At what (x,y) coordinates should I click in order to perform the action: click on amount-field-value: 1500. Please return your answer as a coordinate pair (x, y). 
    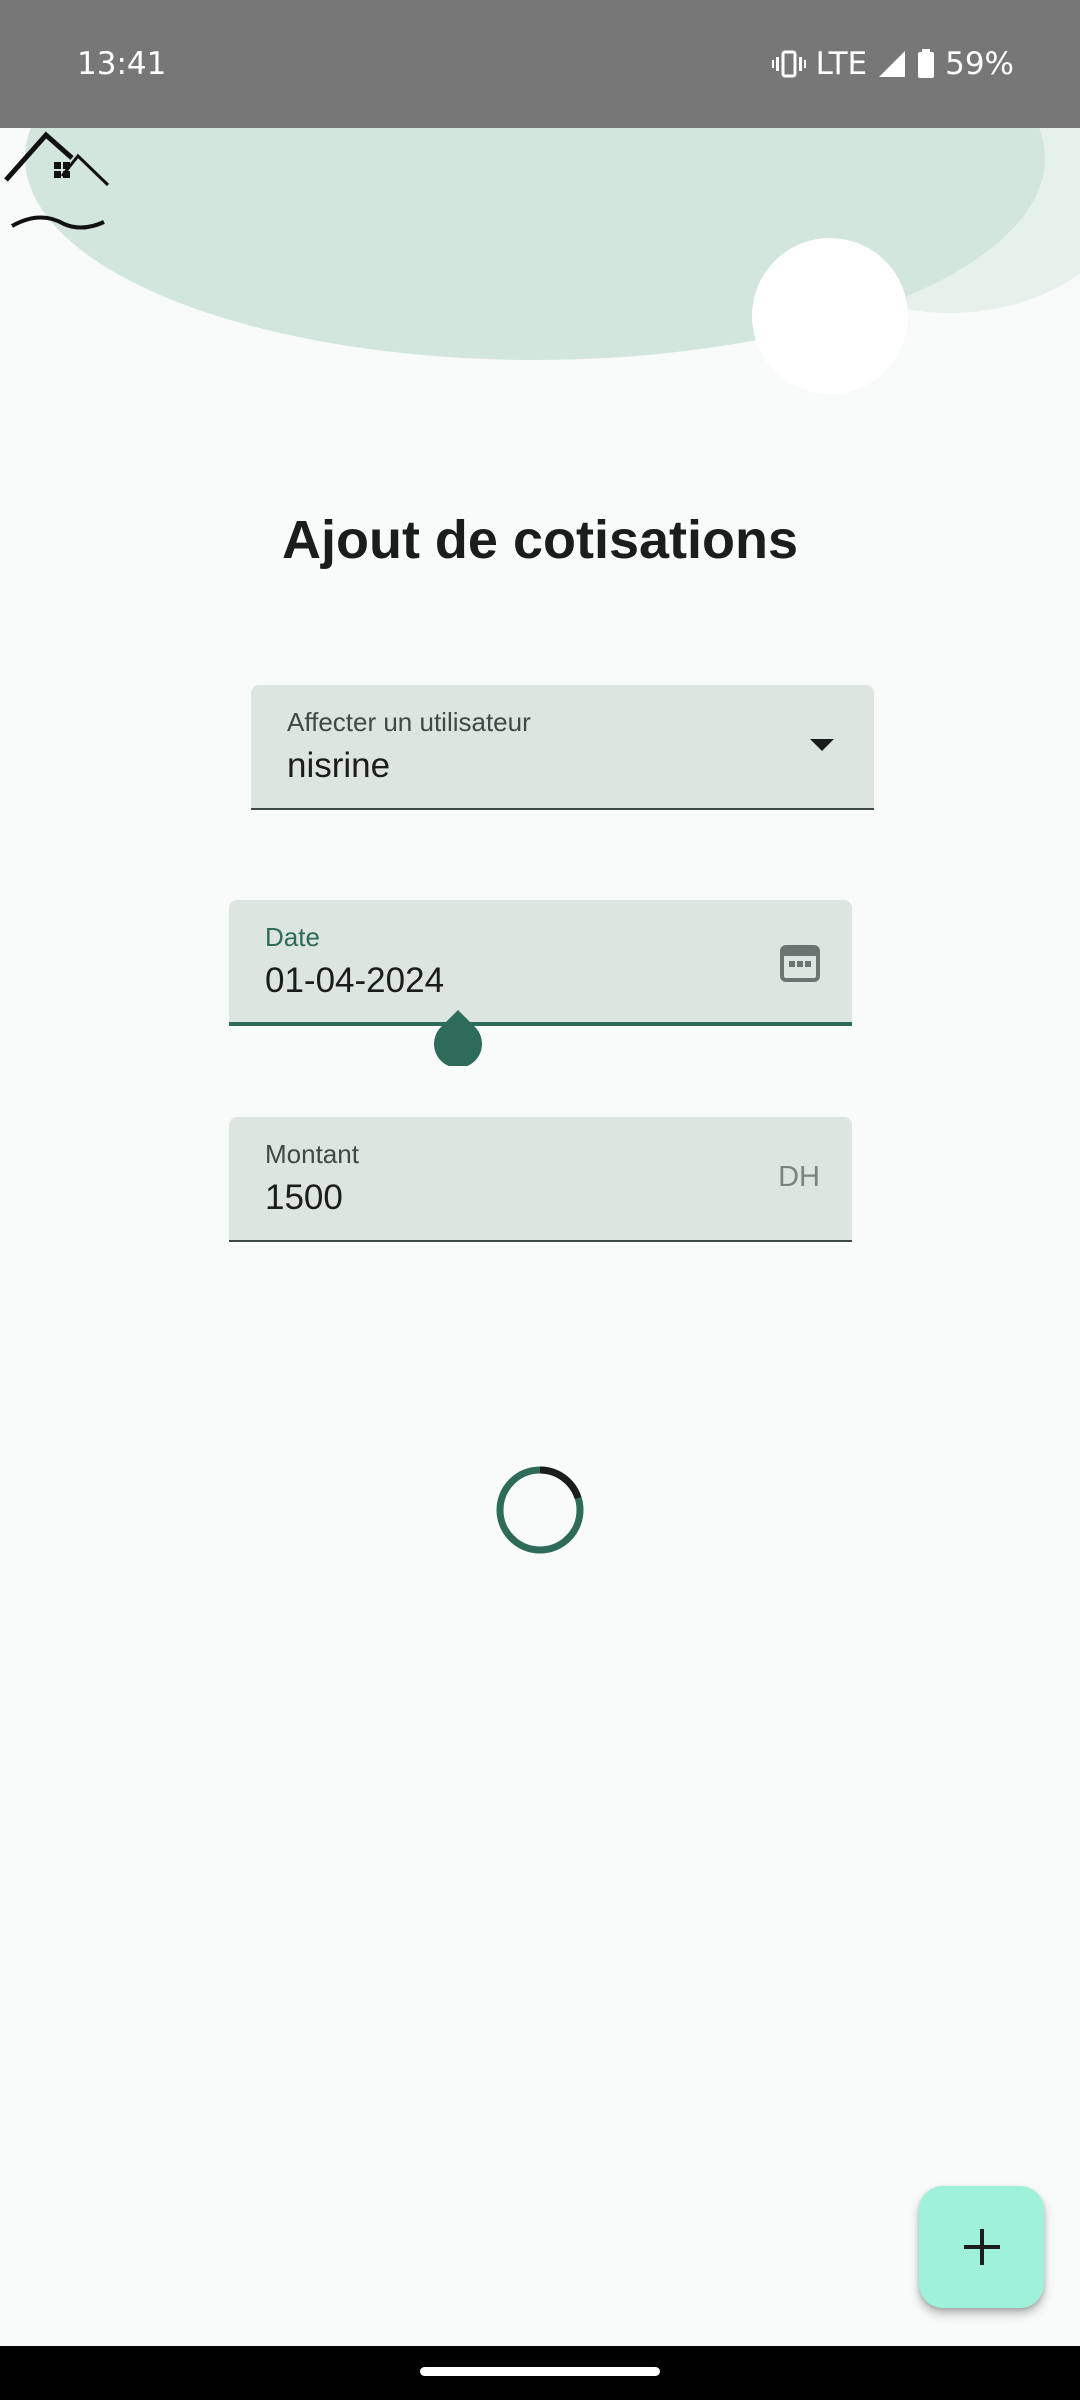
    Looking at the image, I should click on (304, 1197).